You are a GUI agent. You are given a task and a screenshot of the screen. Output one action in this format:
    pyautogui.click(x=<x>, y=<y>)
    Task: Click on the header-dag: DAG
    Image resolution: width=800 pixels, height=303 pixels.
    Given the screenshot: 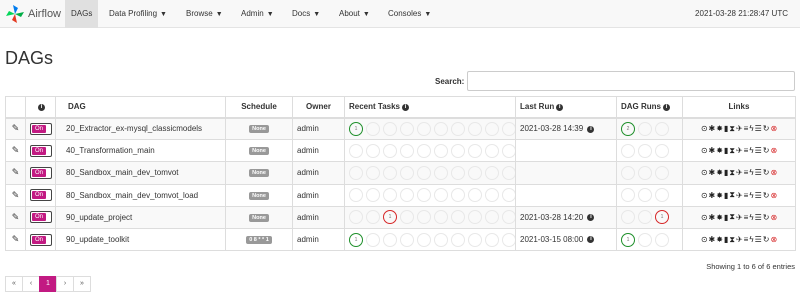 What is the action you would take?
    pyautogui.click(x=140, y=107)
    